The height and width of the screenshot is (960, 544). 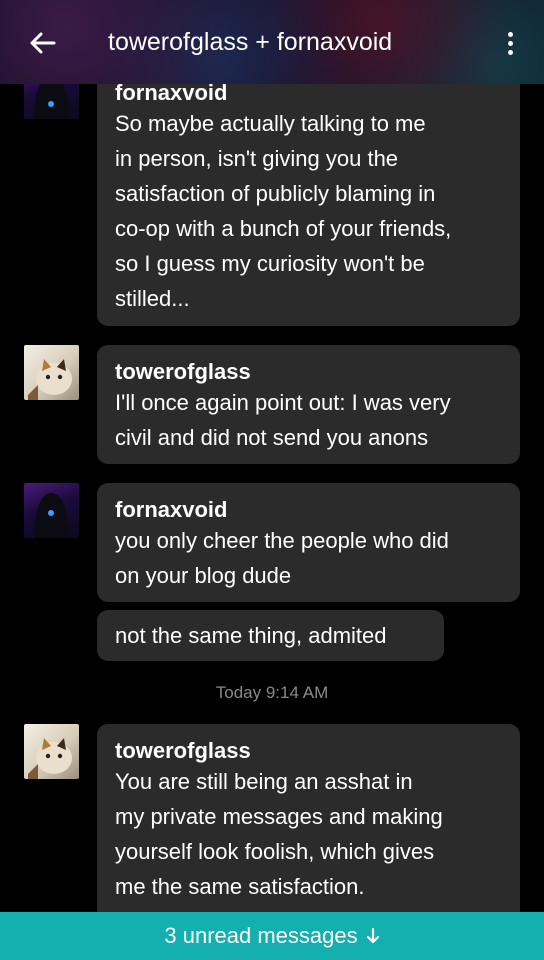 What do you see at coordinates (272, 692) in the screenshot?
I see `message-timestamp: Today 9:14 AM` at bounding box center [272, 692].